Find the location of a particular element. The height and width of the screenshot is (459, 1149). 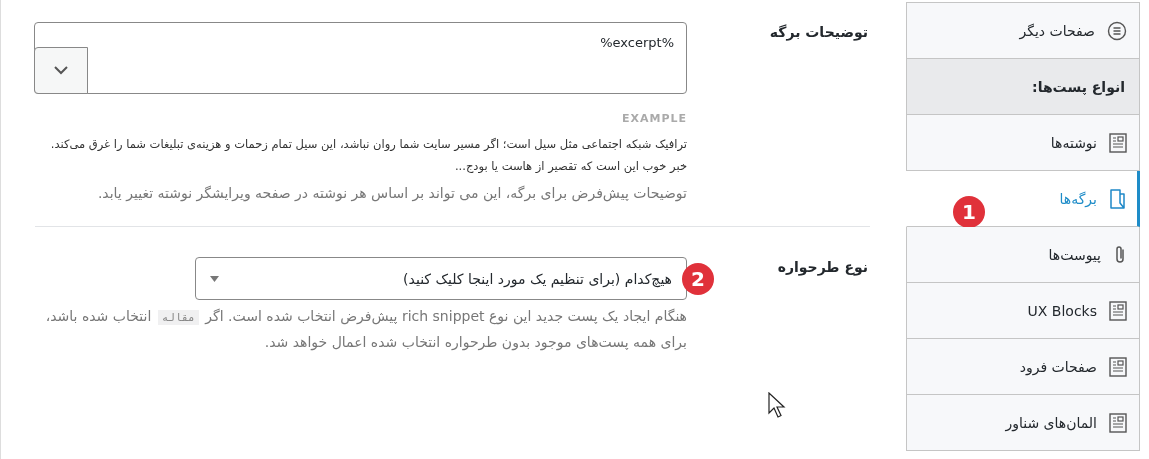

paperclip-icon is located at coordinates (1120, 254).